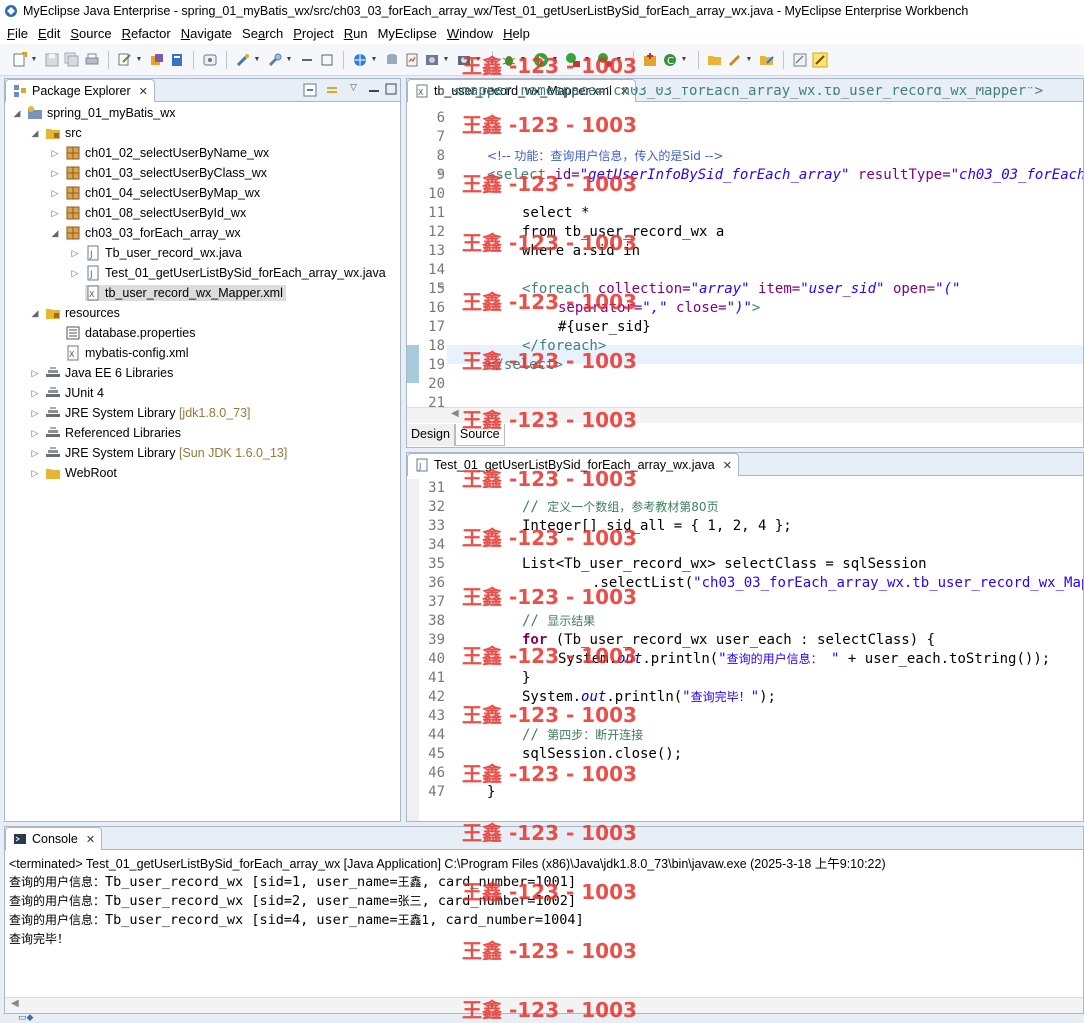 Image resolution: width=1084 pixels, height=1023 pixels. Describe the element at coordinates (54, 838) in the screenshot. I see `tab-console: Console ✕` at that location.